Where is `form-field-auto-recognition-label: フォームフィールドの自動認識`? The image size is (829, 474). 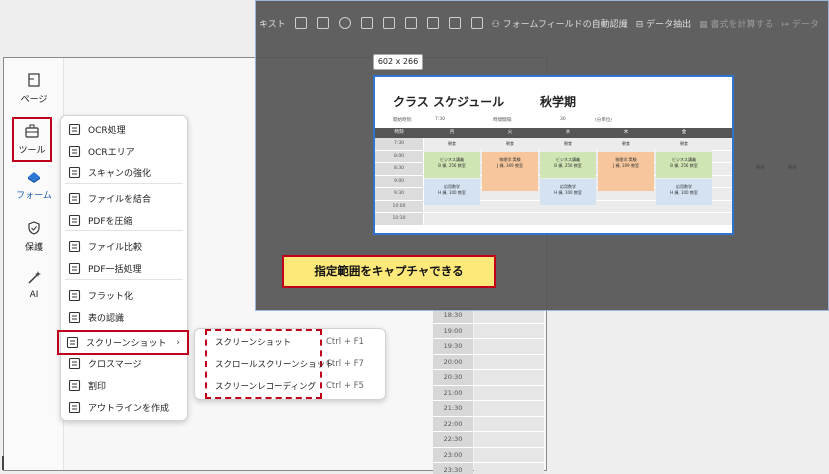 form-field-auto-recognition-label: フォームフィールドの自動認識 is located at coordinates (565, 24).